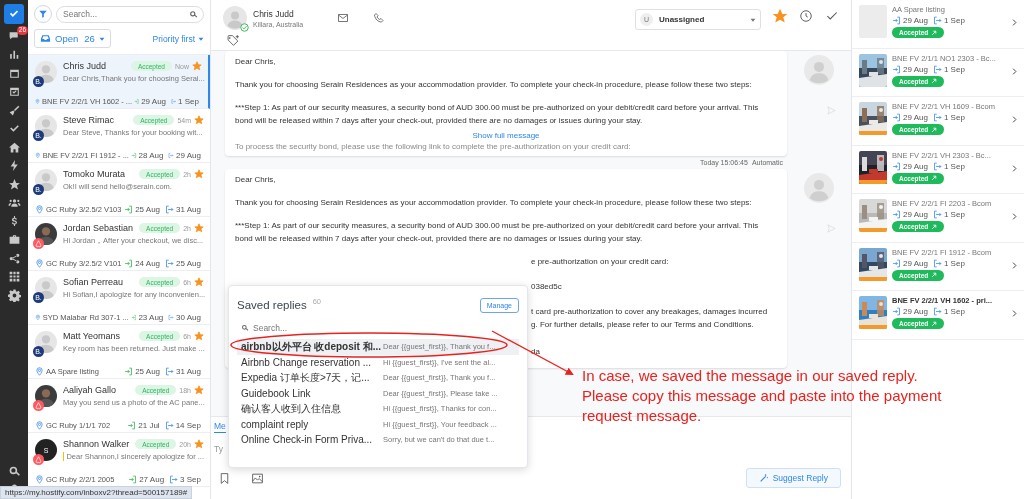  I want to click on check-out-date: 31 Aug, so click(188, 371).